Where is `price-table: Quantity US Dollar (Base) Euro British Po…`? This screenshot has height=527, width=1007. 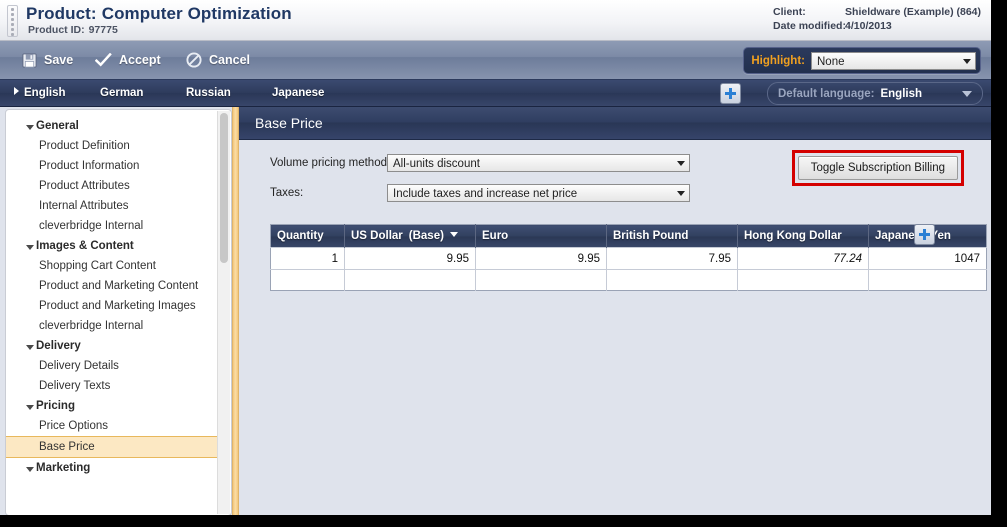
price-table: Quantity US Dollar (Base) Euro British Po… is located at coordinates (628, 257).